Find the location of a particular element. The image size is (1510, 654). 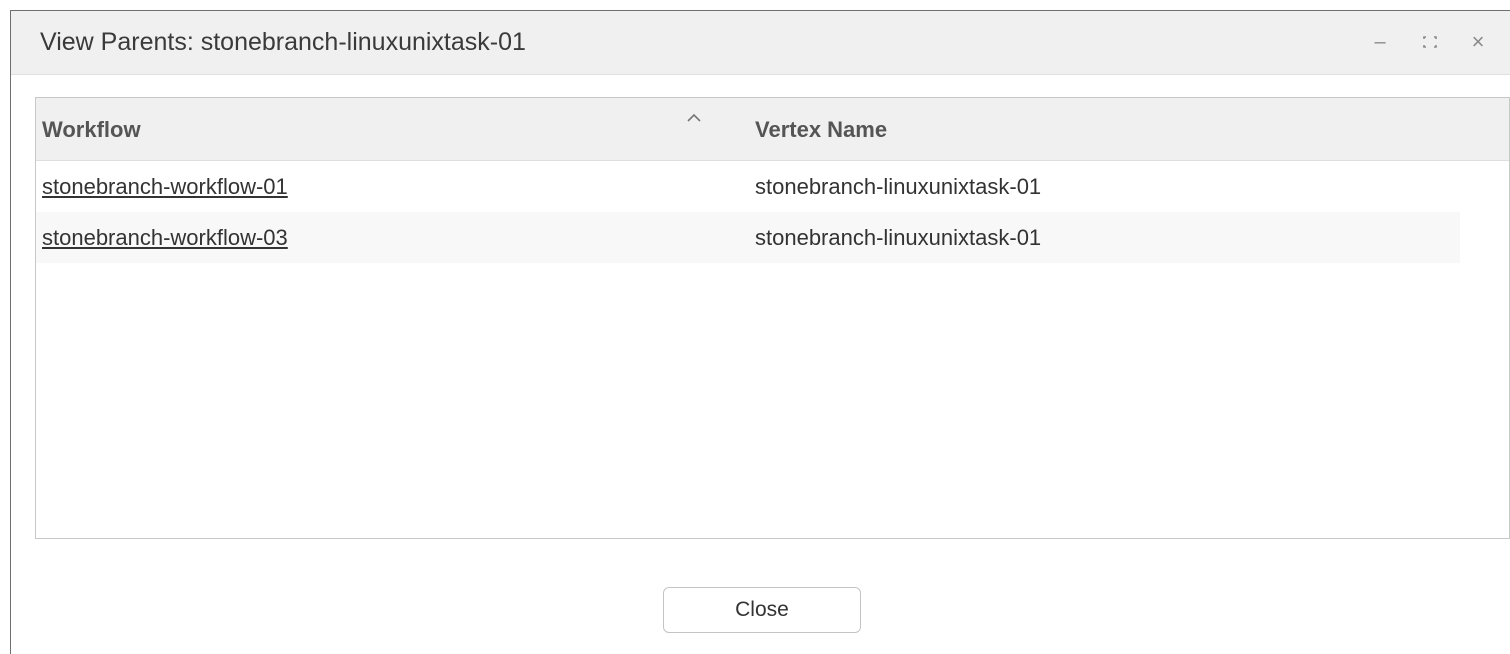

maximize-icon-graphic is located at coordinates (1430, 42).